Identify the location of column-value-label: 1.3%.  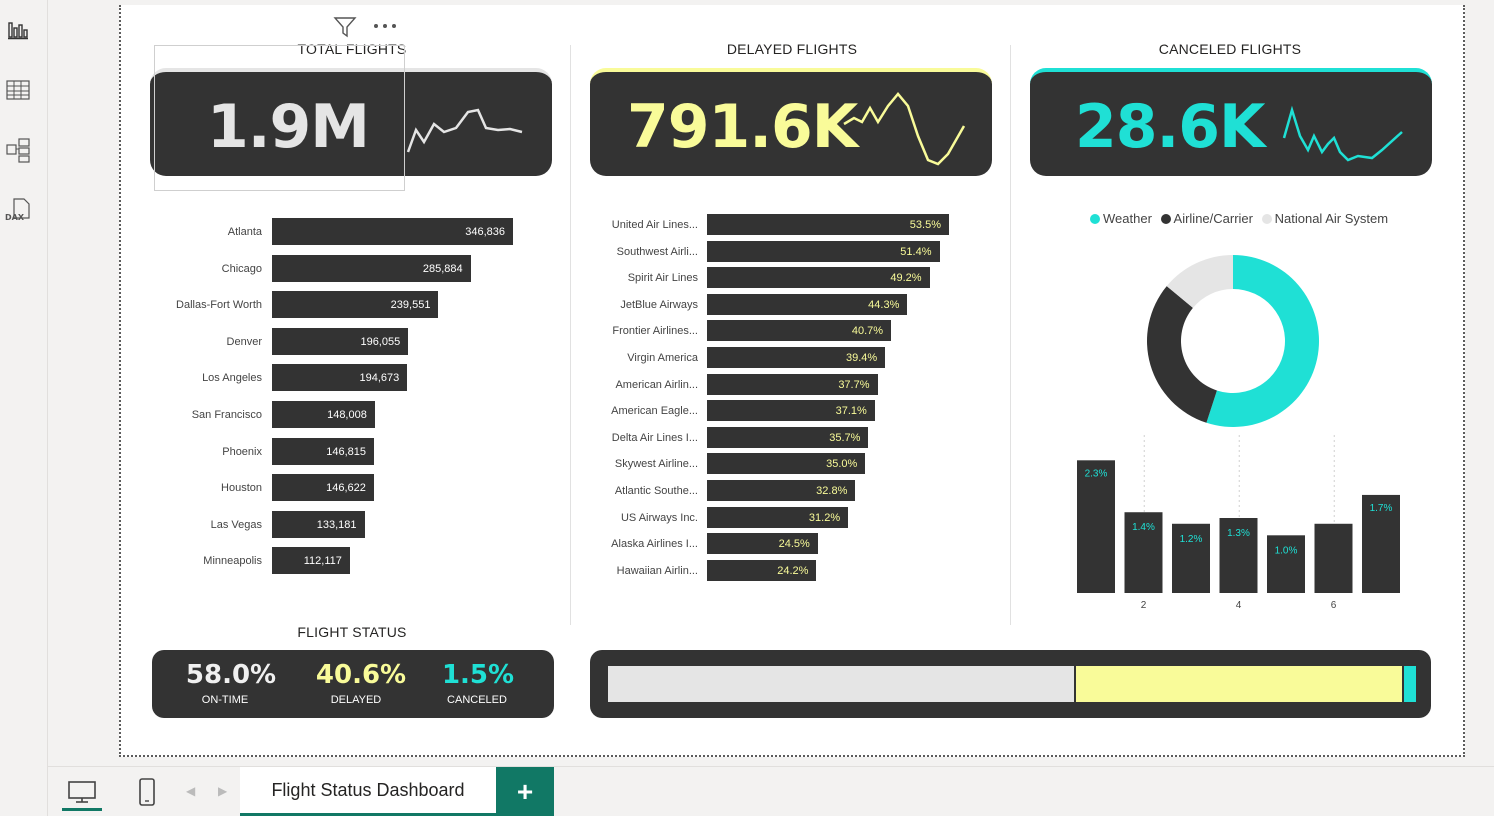
(1238, 533).